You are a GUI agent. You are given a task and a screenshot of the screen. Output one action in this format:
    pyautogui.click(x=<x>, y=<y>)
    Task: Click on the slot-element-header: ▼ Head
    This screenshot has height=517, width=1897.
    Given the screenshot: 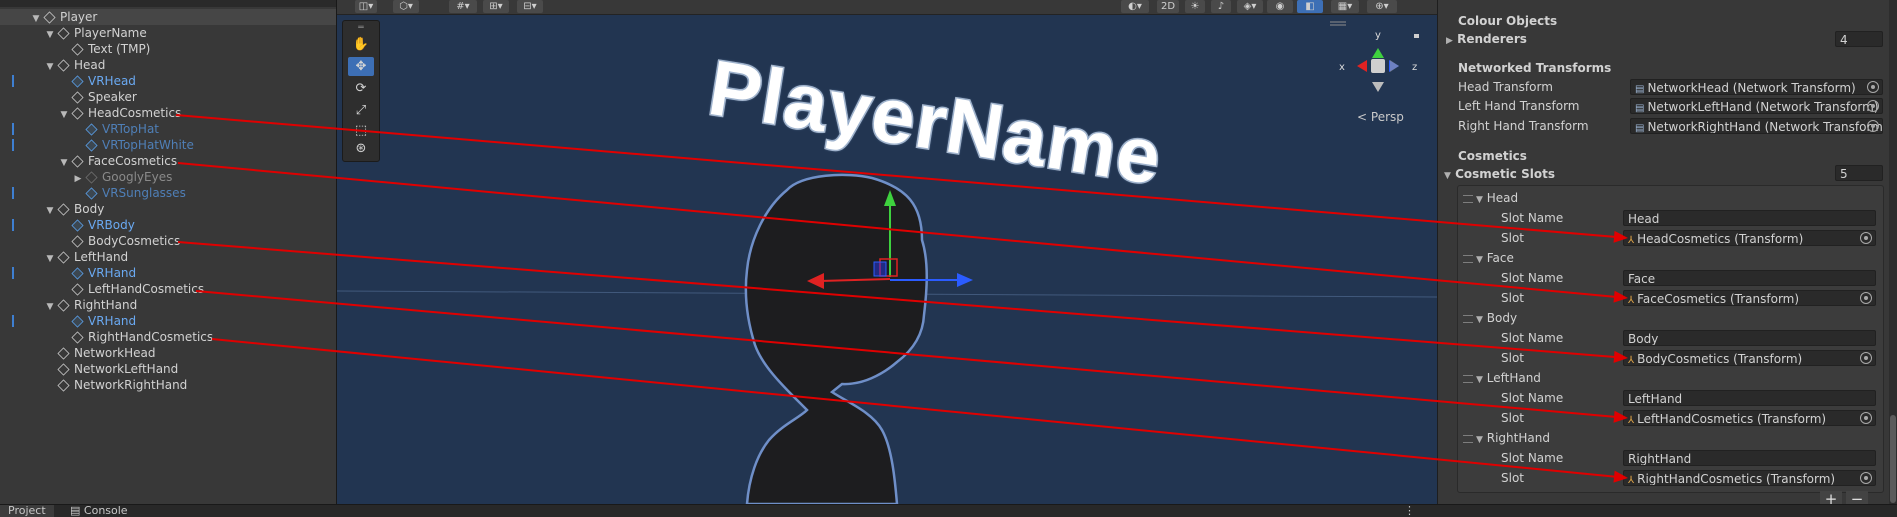 What is the action you would take?
    pyautogui.click(x=1497, y=199)
    